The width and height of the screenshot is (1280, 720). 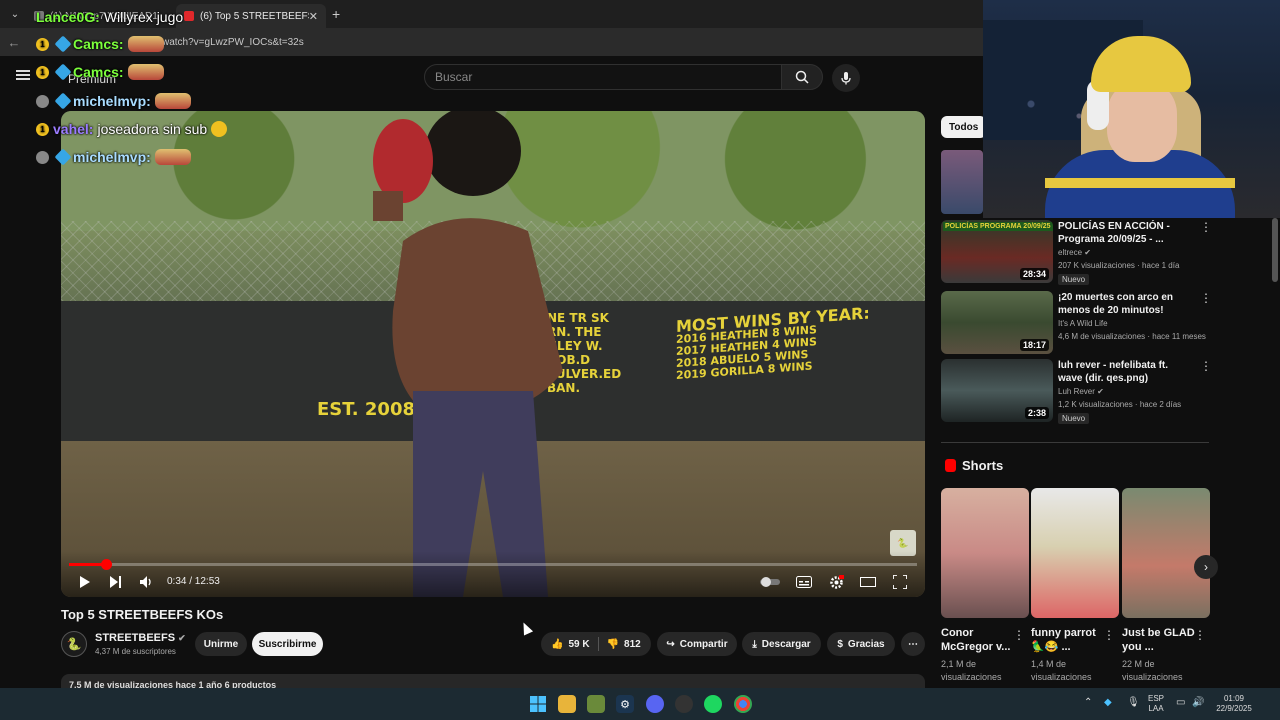 I want to click on progress-bar, so click(x=493, y=564).